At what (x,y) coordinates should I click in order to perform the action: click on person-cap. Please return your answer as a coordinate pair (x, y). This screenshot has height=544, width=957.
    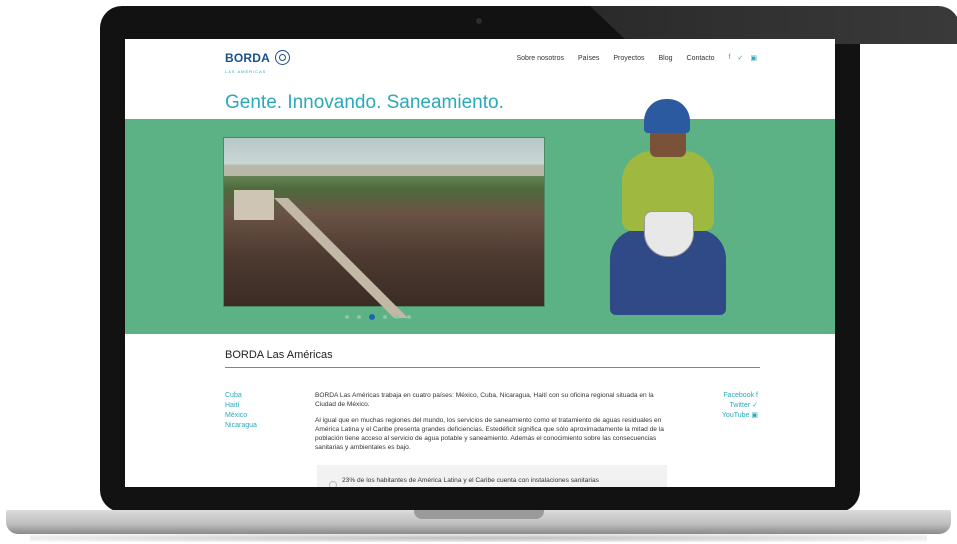
    Looking at the image, I should click on (667, 116).